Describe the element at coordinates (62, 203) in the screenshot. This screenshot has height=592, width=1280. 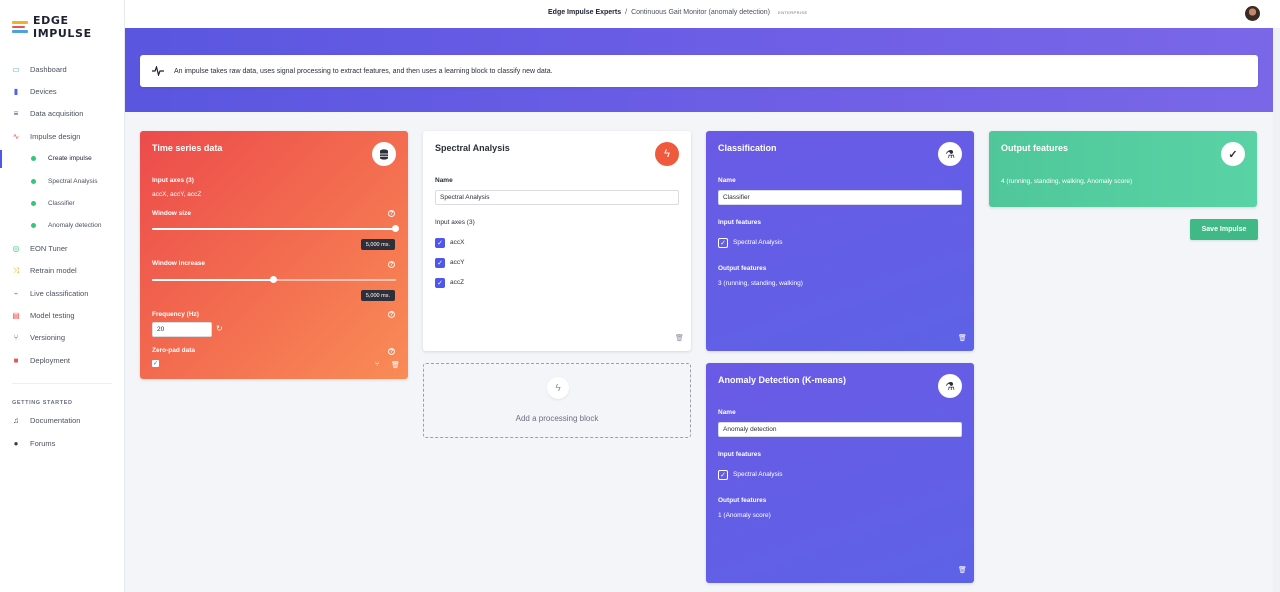
I see `sidebar-subitem-classifier: Classifier` at that location.